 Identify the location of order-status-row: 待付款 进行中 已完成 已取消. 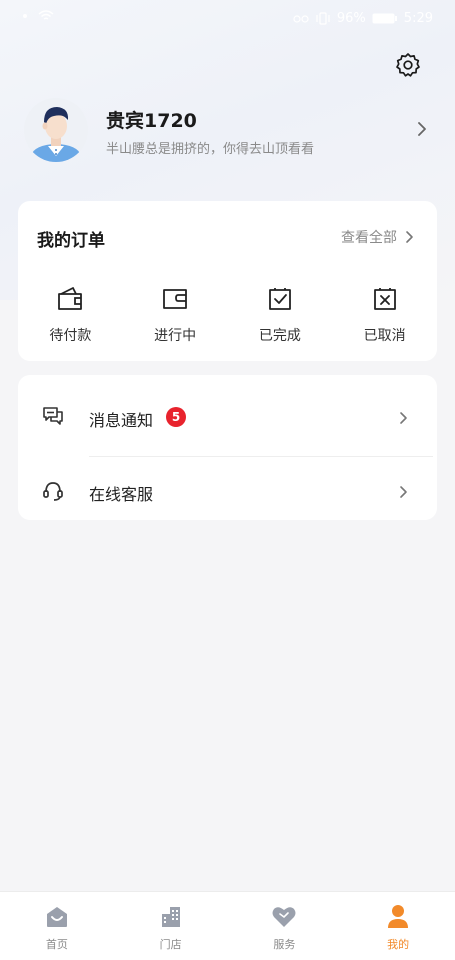
(227, 315).